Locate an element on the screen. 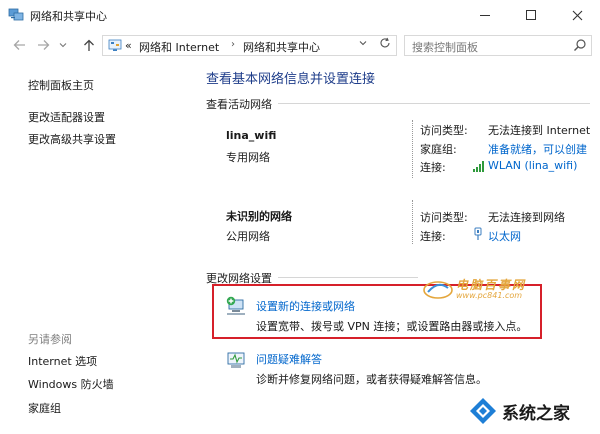  refresh-button is located at coordinates (385, 45).